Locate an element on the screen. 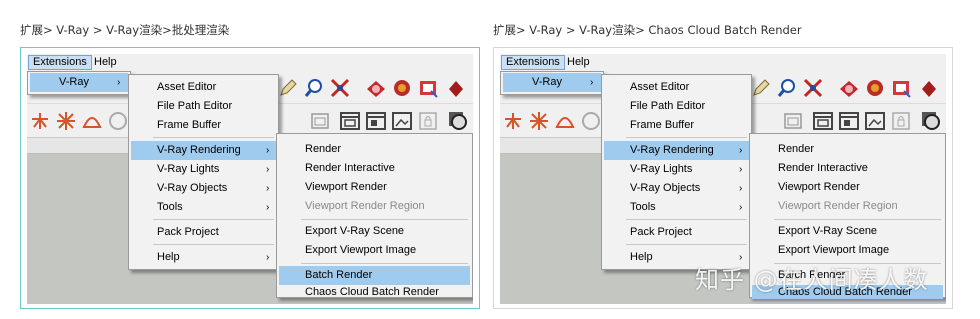  extensions-dropdown: V-Ray › is located at coordinates (552, 83).